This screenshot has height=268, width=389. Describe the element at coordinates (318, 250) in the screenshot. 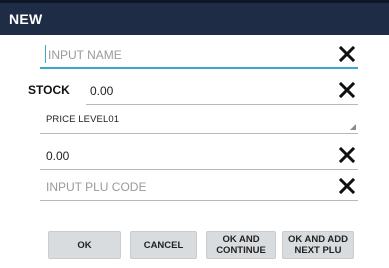

I see `ok-add-next-line2: NEXT PLU` at that location.